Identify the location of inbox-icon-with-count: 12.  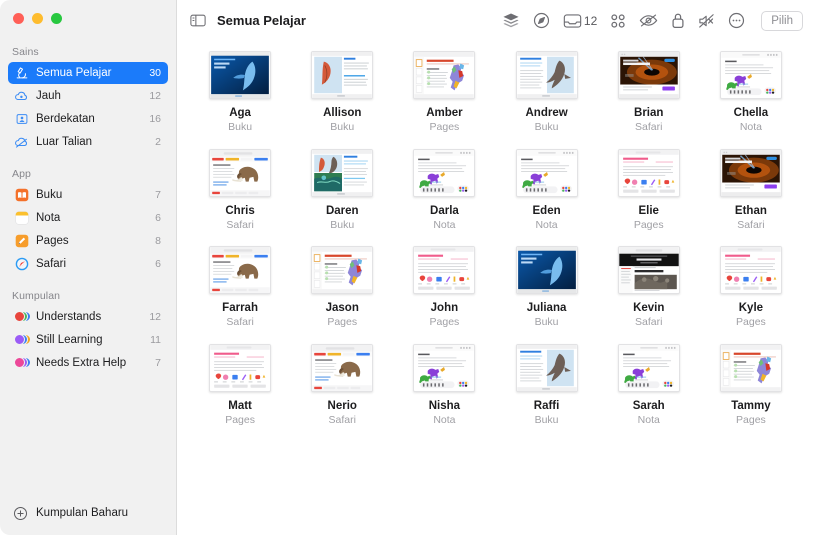
(580, 21).